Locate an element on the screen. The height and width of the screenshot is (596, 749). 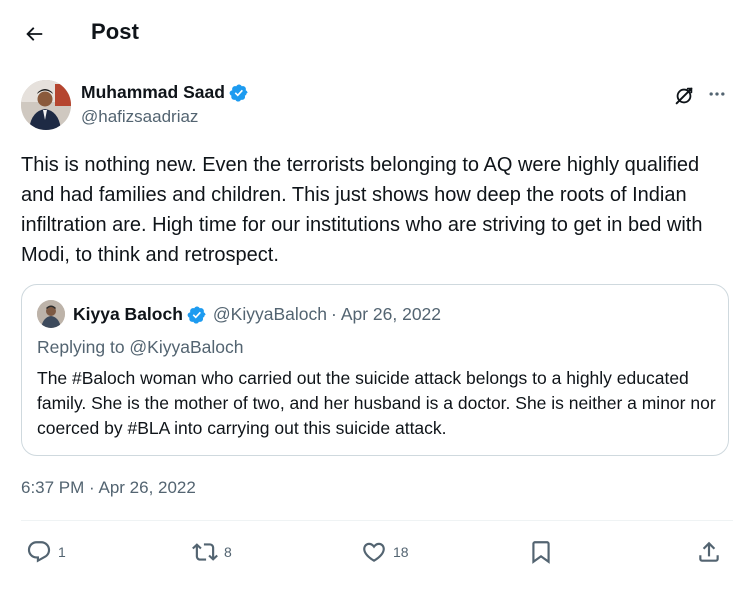
more-options-button is located at coordinates (717, 94).